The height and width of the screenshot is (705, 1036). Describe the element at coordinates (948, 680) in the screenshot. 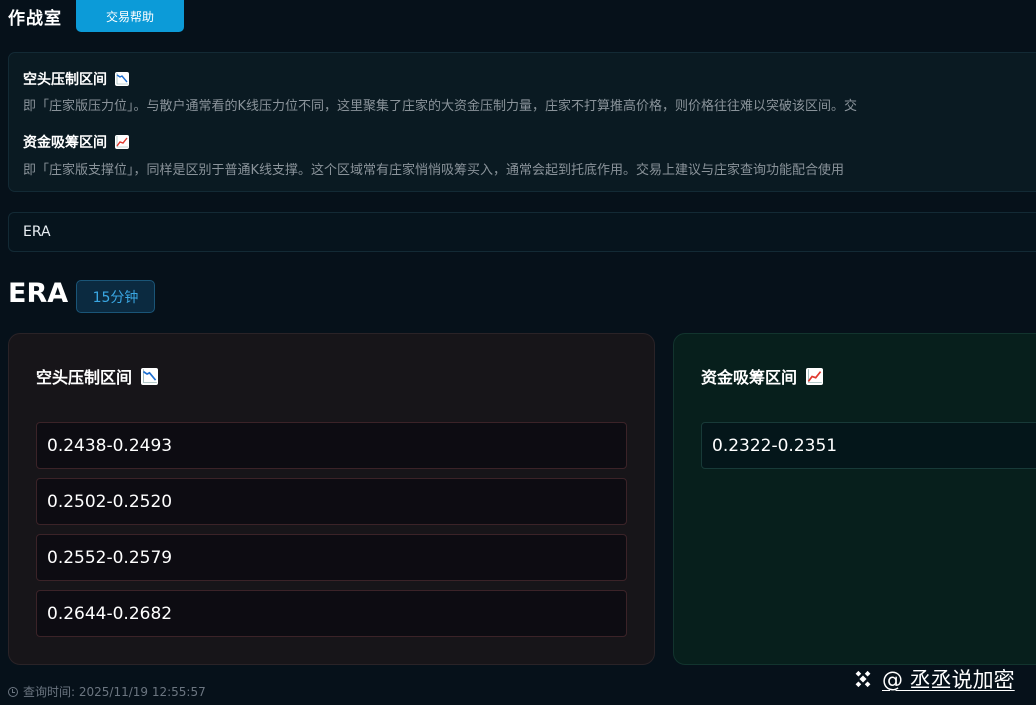

I see `watermark-text: @ 丞丞说加密` at that location.